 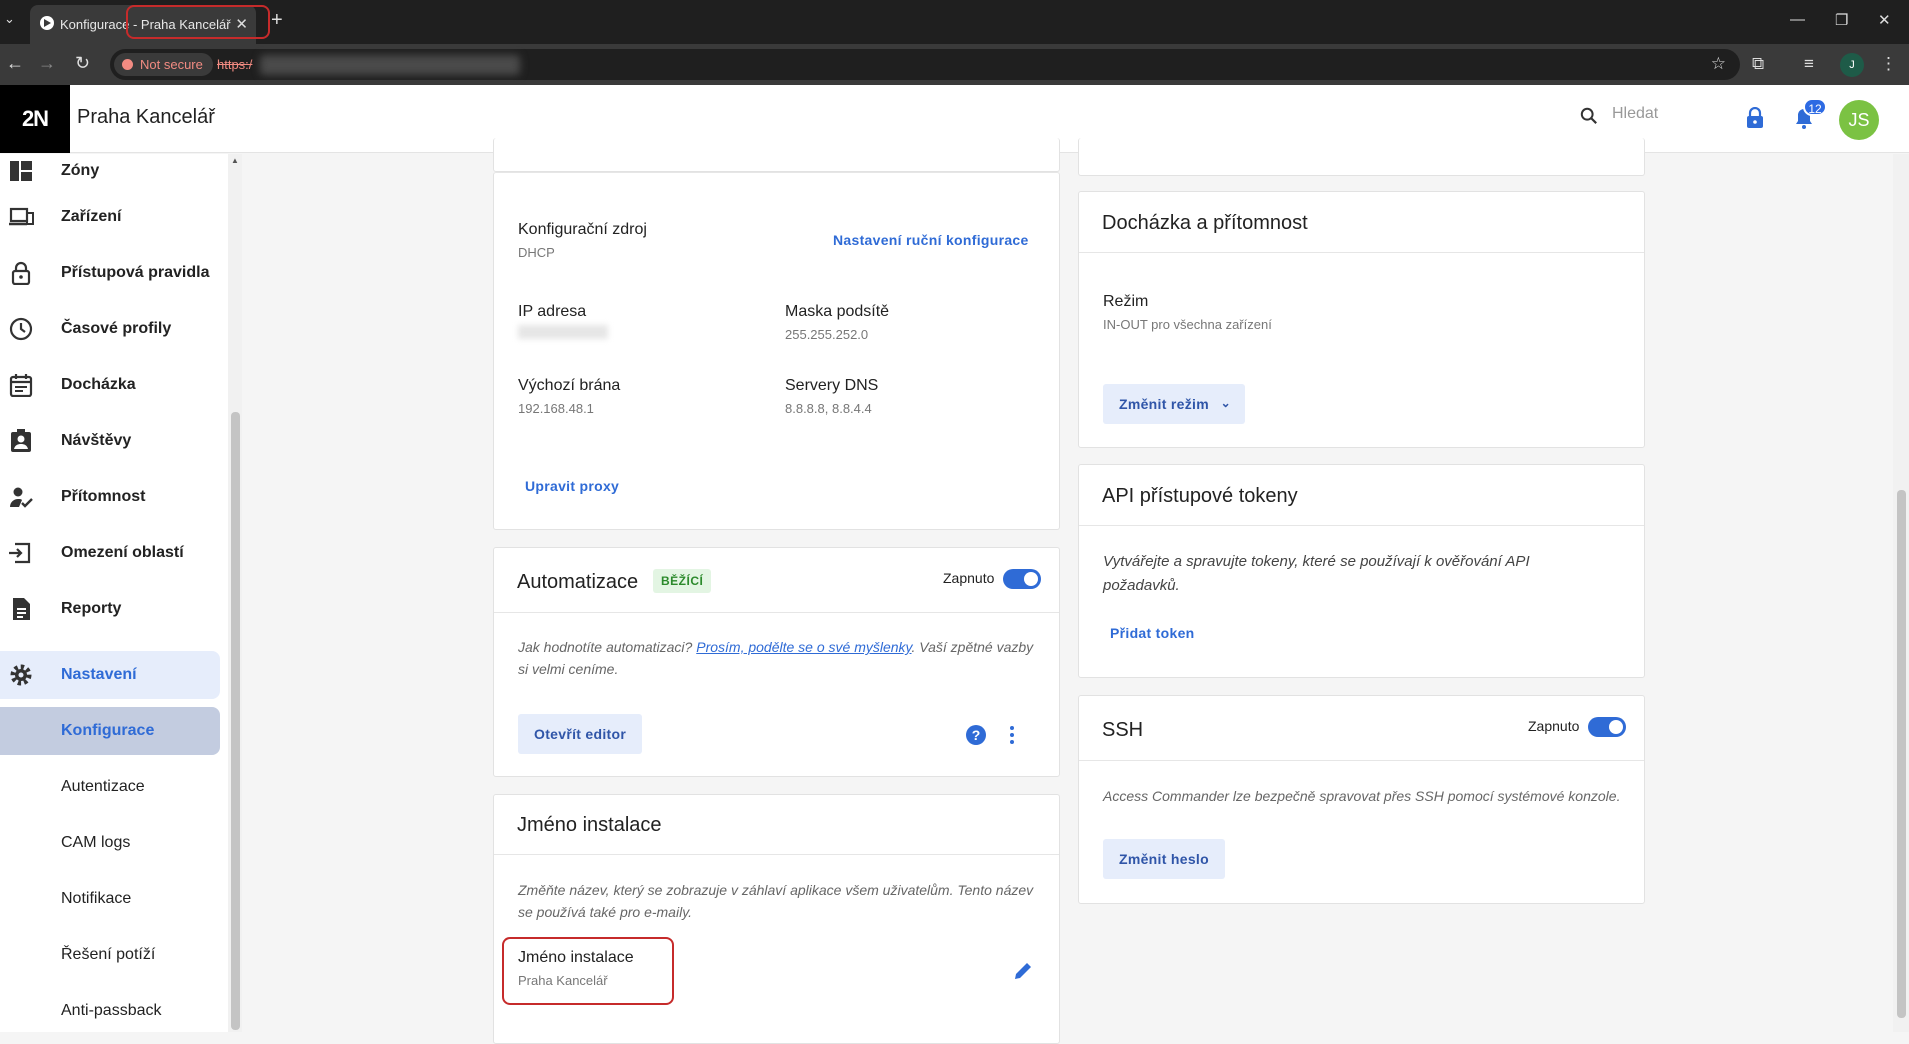 I want to click on minimize-button: —, so click(x=1797, y=19).